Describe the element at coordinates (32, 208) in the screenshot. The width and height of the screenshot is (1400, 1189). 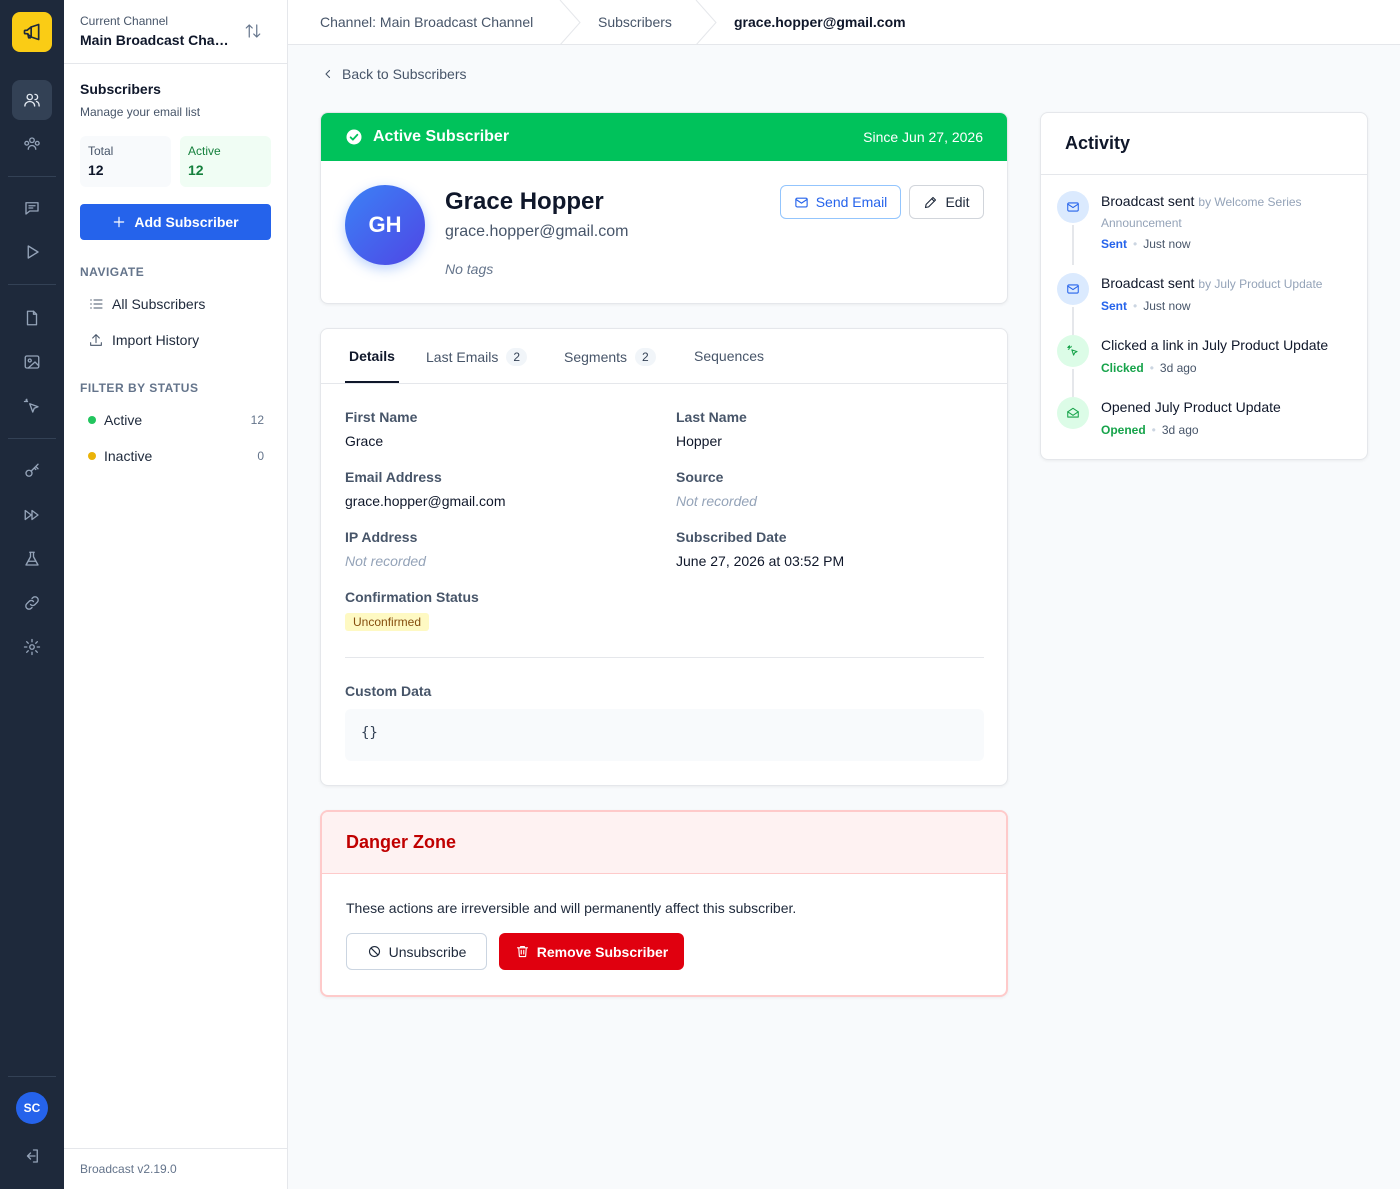
I see `chat-icon` at that location.